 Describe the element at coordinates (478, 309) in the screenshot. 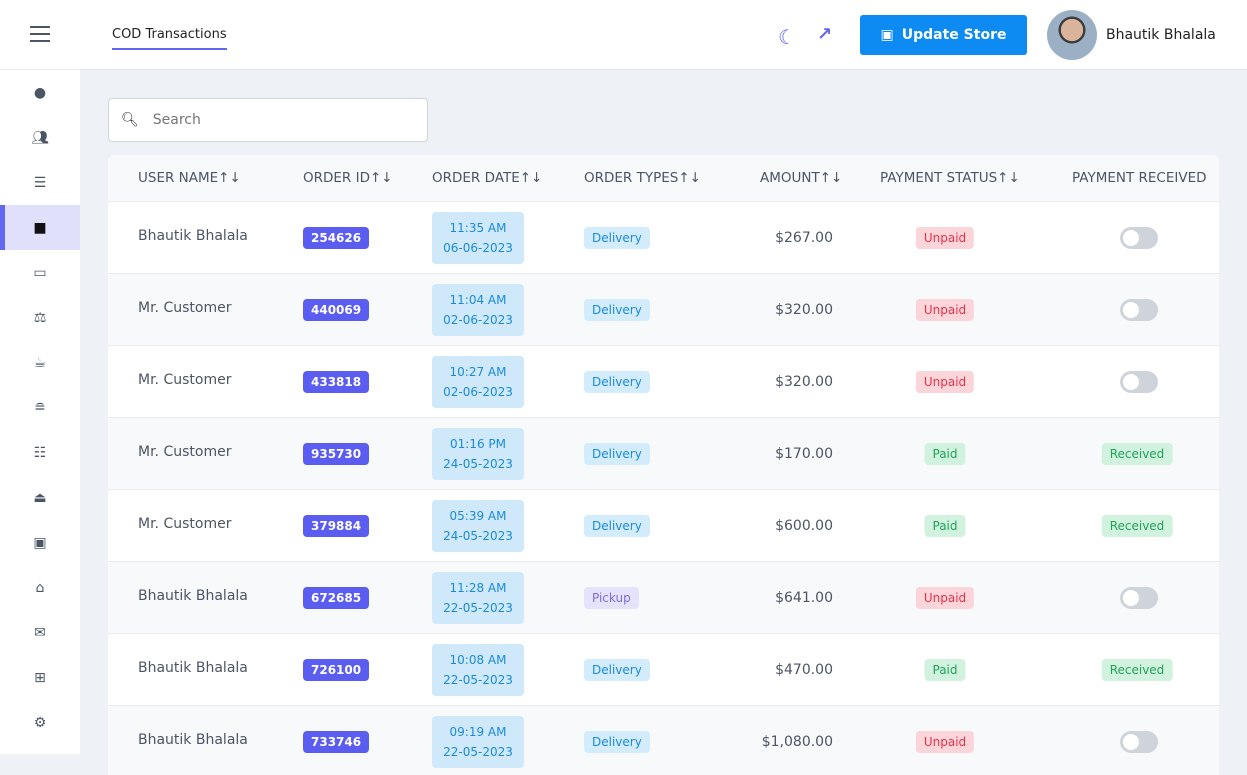

I see `order-date-badge: 11:04 AM 02-06-2023` at that location.